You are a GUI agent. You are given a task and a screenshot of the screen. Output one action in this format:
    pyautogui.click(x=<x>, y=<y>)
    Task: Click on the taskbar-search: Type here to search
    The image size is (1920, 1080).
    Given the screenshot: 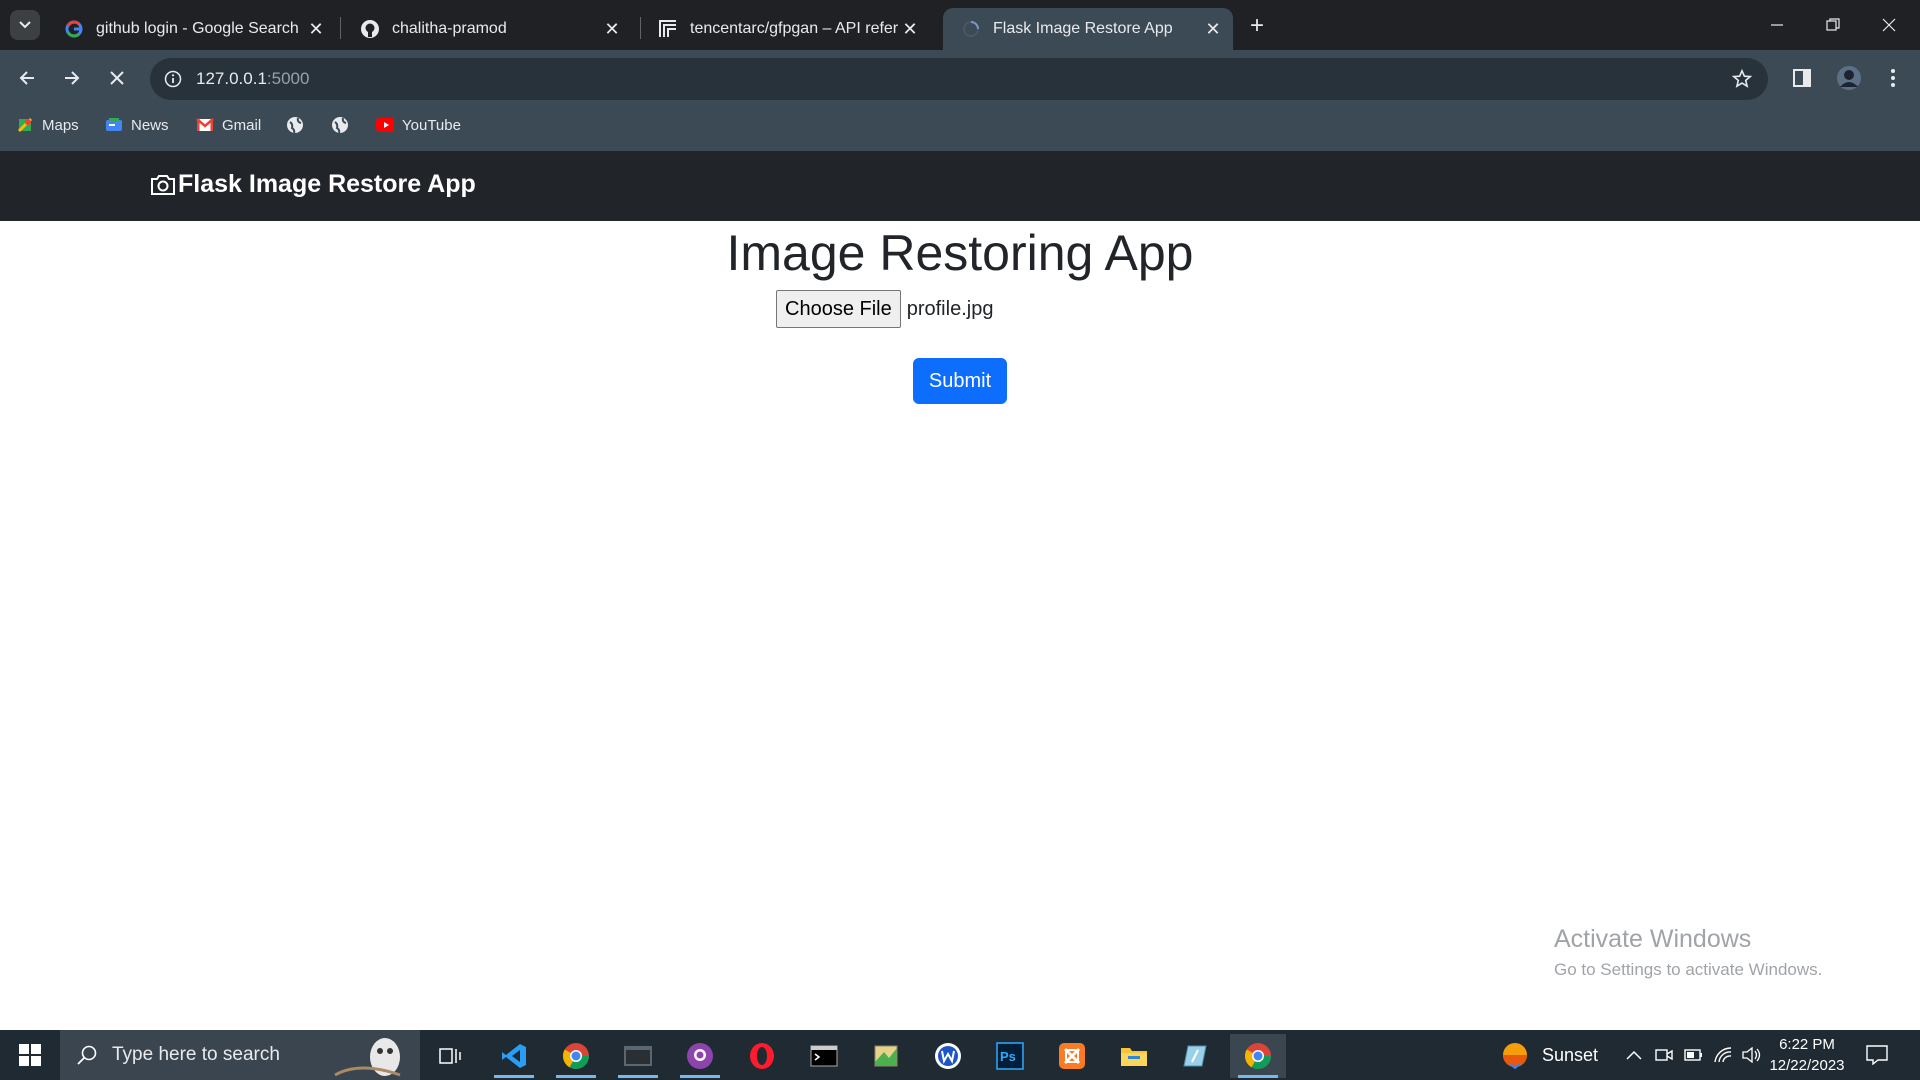 What is the action you would take?
    pyautogui.click(x=240, y=1055)
    